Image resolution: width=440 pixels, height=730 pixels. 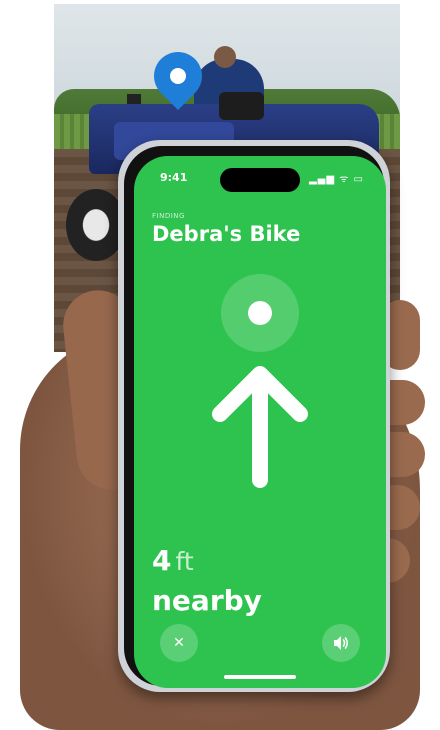 What do you see at coordinates (226, 234) in the screenshot?
I see `device-name: Debra's Bike` at bounding box center [226, 234].